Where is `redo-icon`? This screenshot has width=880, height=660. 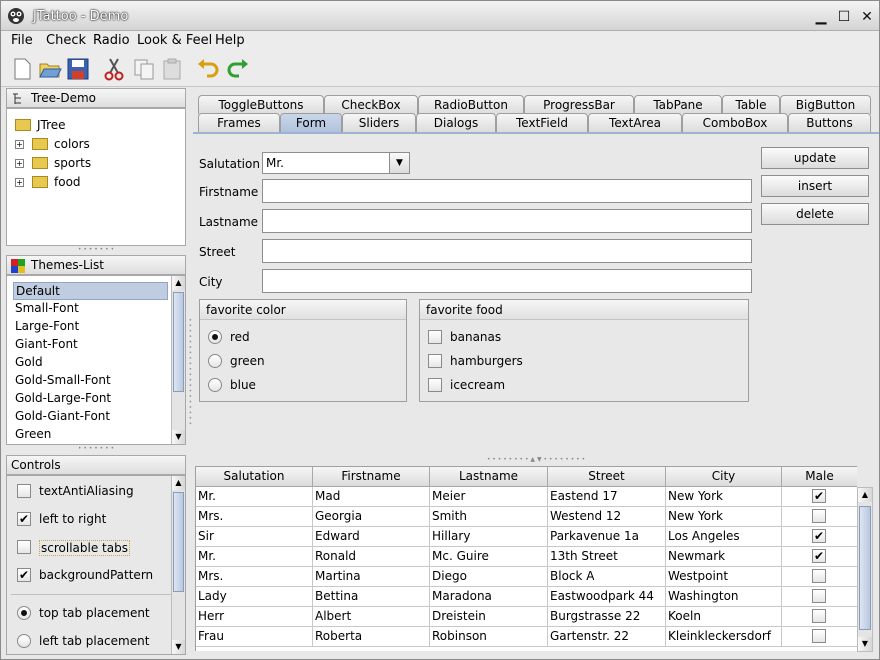
redo-icon is located at coordinates (238, 69).